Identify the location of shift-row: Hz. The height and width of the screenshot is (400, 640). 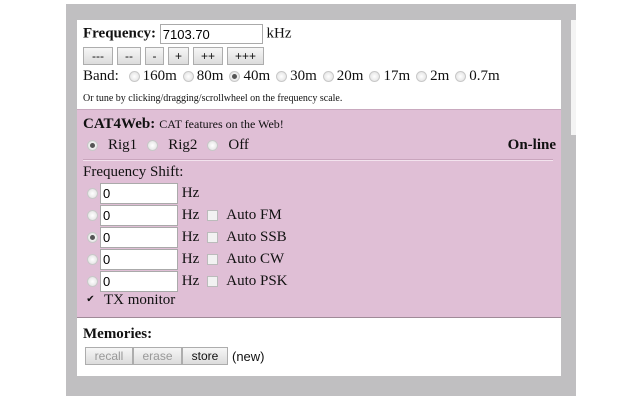
(138, 193).